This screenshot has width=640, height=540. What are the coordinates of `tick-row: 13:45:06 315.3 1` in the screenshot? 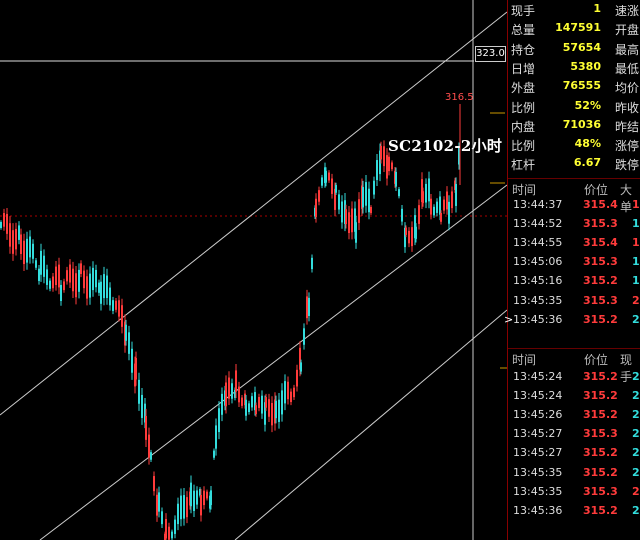 It's located at (574, 264).